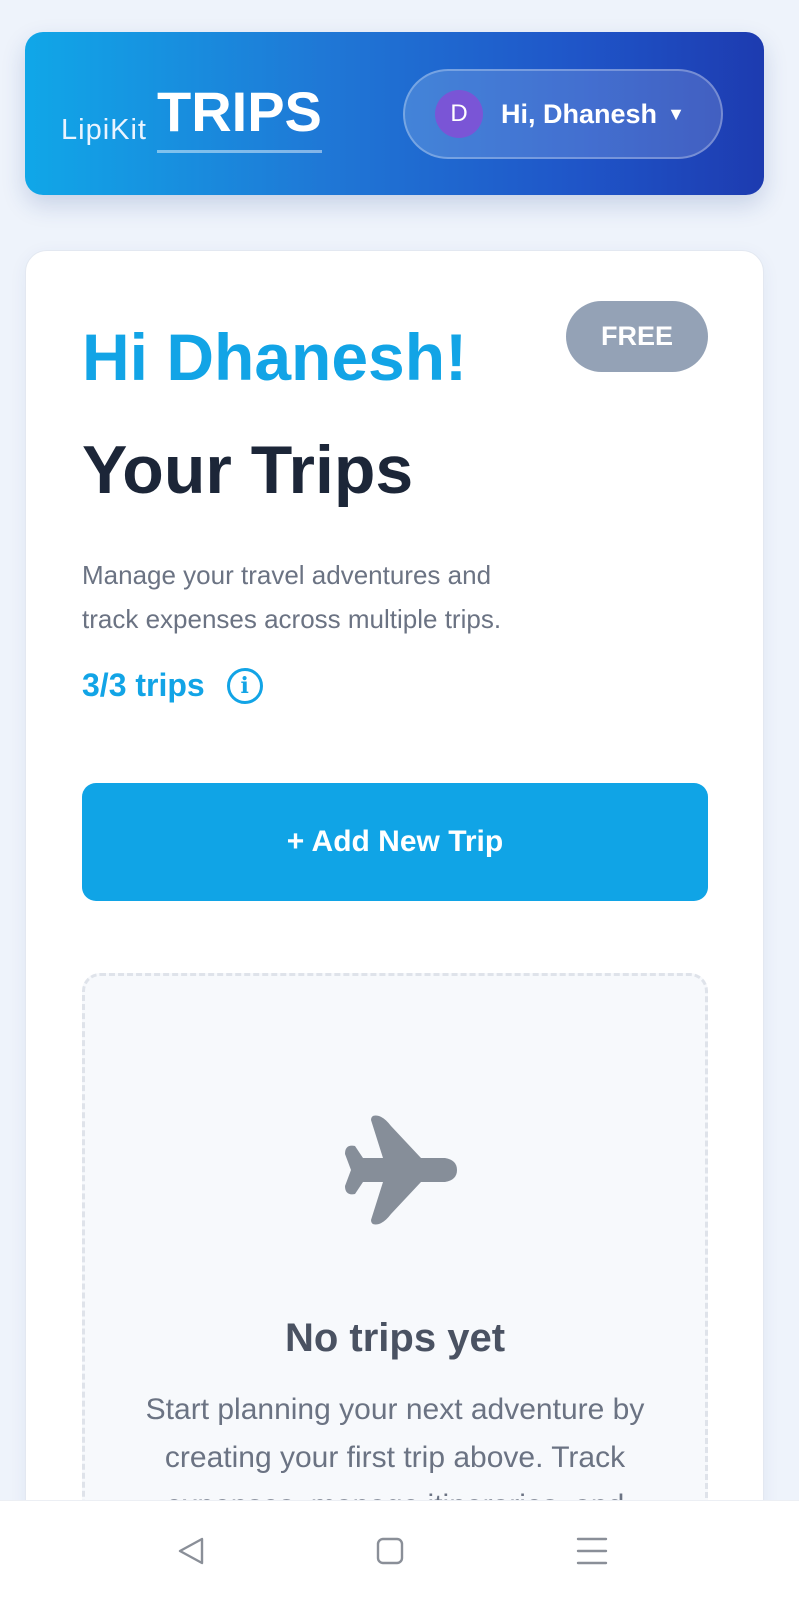 The image size is (799, 1599). Describe the element at coordinates (579, 113) in the screenshot. I see `user-greeting: Hi, Dhanesh` at that location.